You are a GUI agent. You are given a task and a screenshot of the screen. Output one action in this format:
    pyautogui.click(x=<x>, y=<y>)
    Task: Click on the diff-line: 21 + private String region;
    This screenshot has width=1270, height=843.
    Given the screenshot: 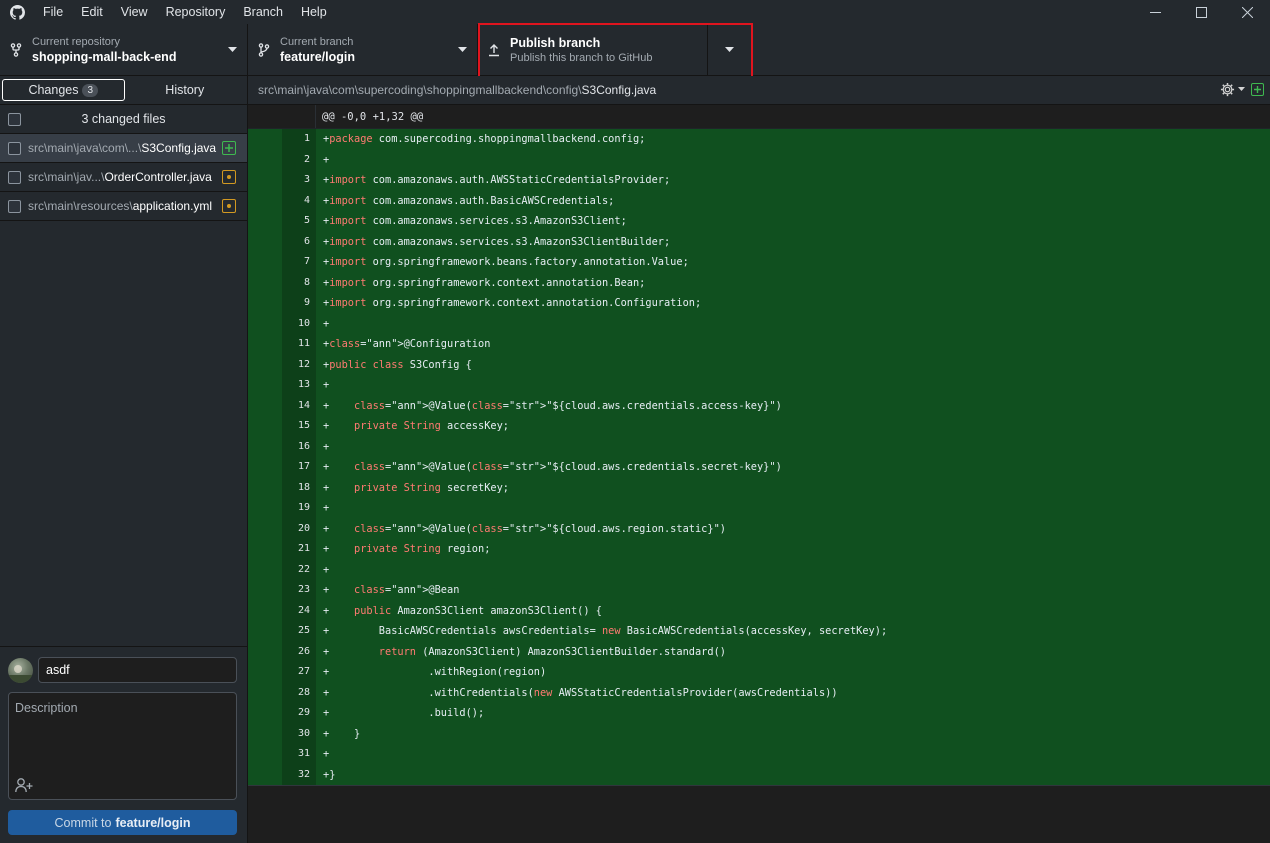 What is the action you would take?
    pyautogui.click(x=759, y=549)
    